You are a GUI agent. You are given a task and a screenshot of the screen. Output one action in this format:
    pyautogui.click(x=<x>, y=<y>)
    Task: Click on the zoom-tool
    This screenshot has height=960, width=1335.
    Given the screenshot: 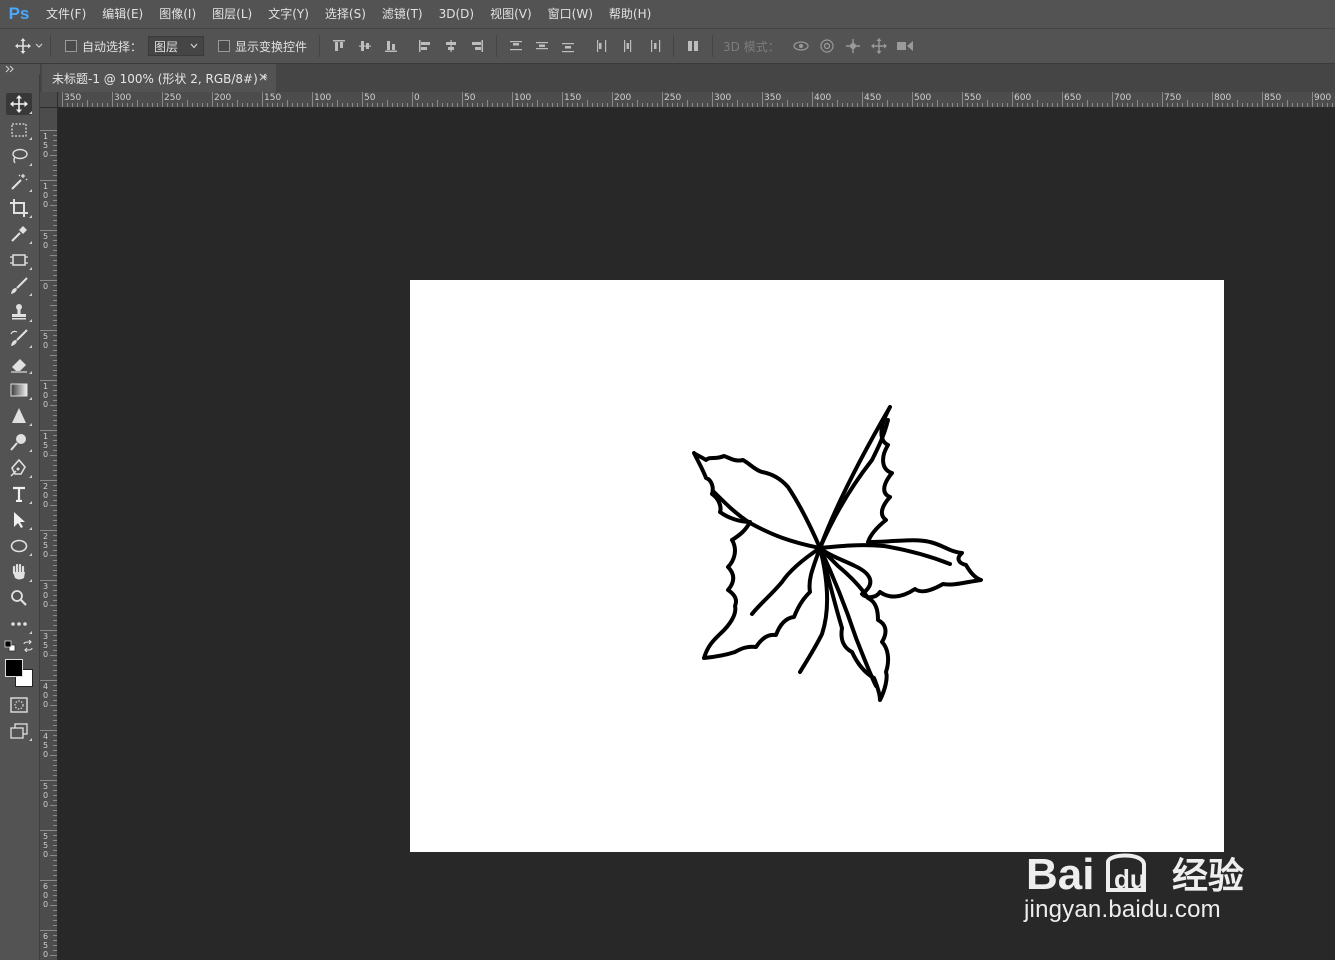 What is the action you would take?
    pyautogui.click(x=19, y=598)
    